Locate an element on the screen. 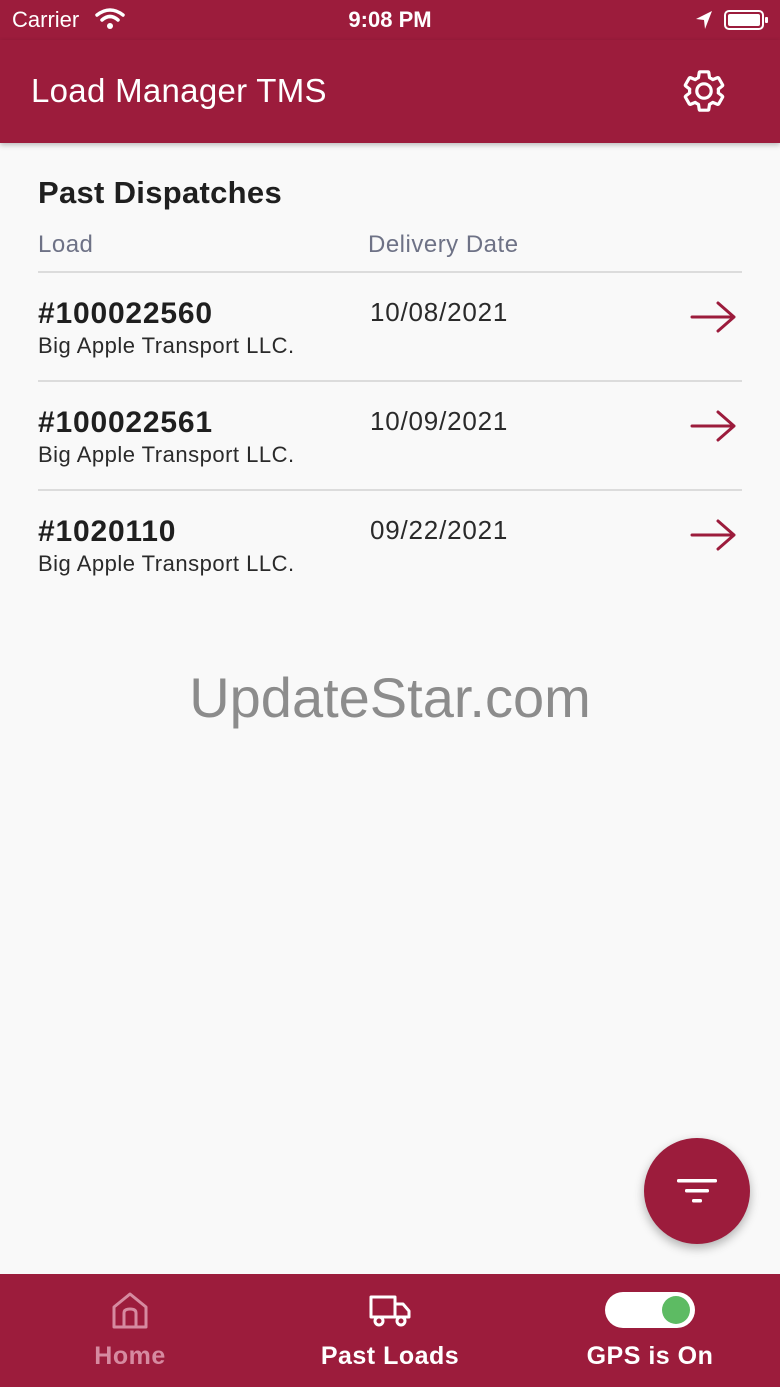 The height and width of the screenshot is (1387, 780). delivery-date: 09/22/2021 is located at coordinates (439, 530).